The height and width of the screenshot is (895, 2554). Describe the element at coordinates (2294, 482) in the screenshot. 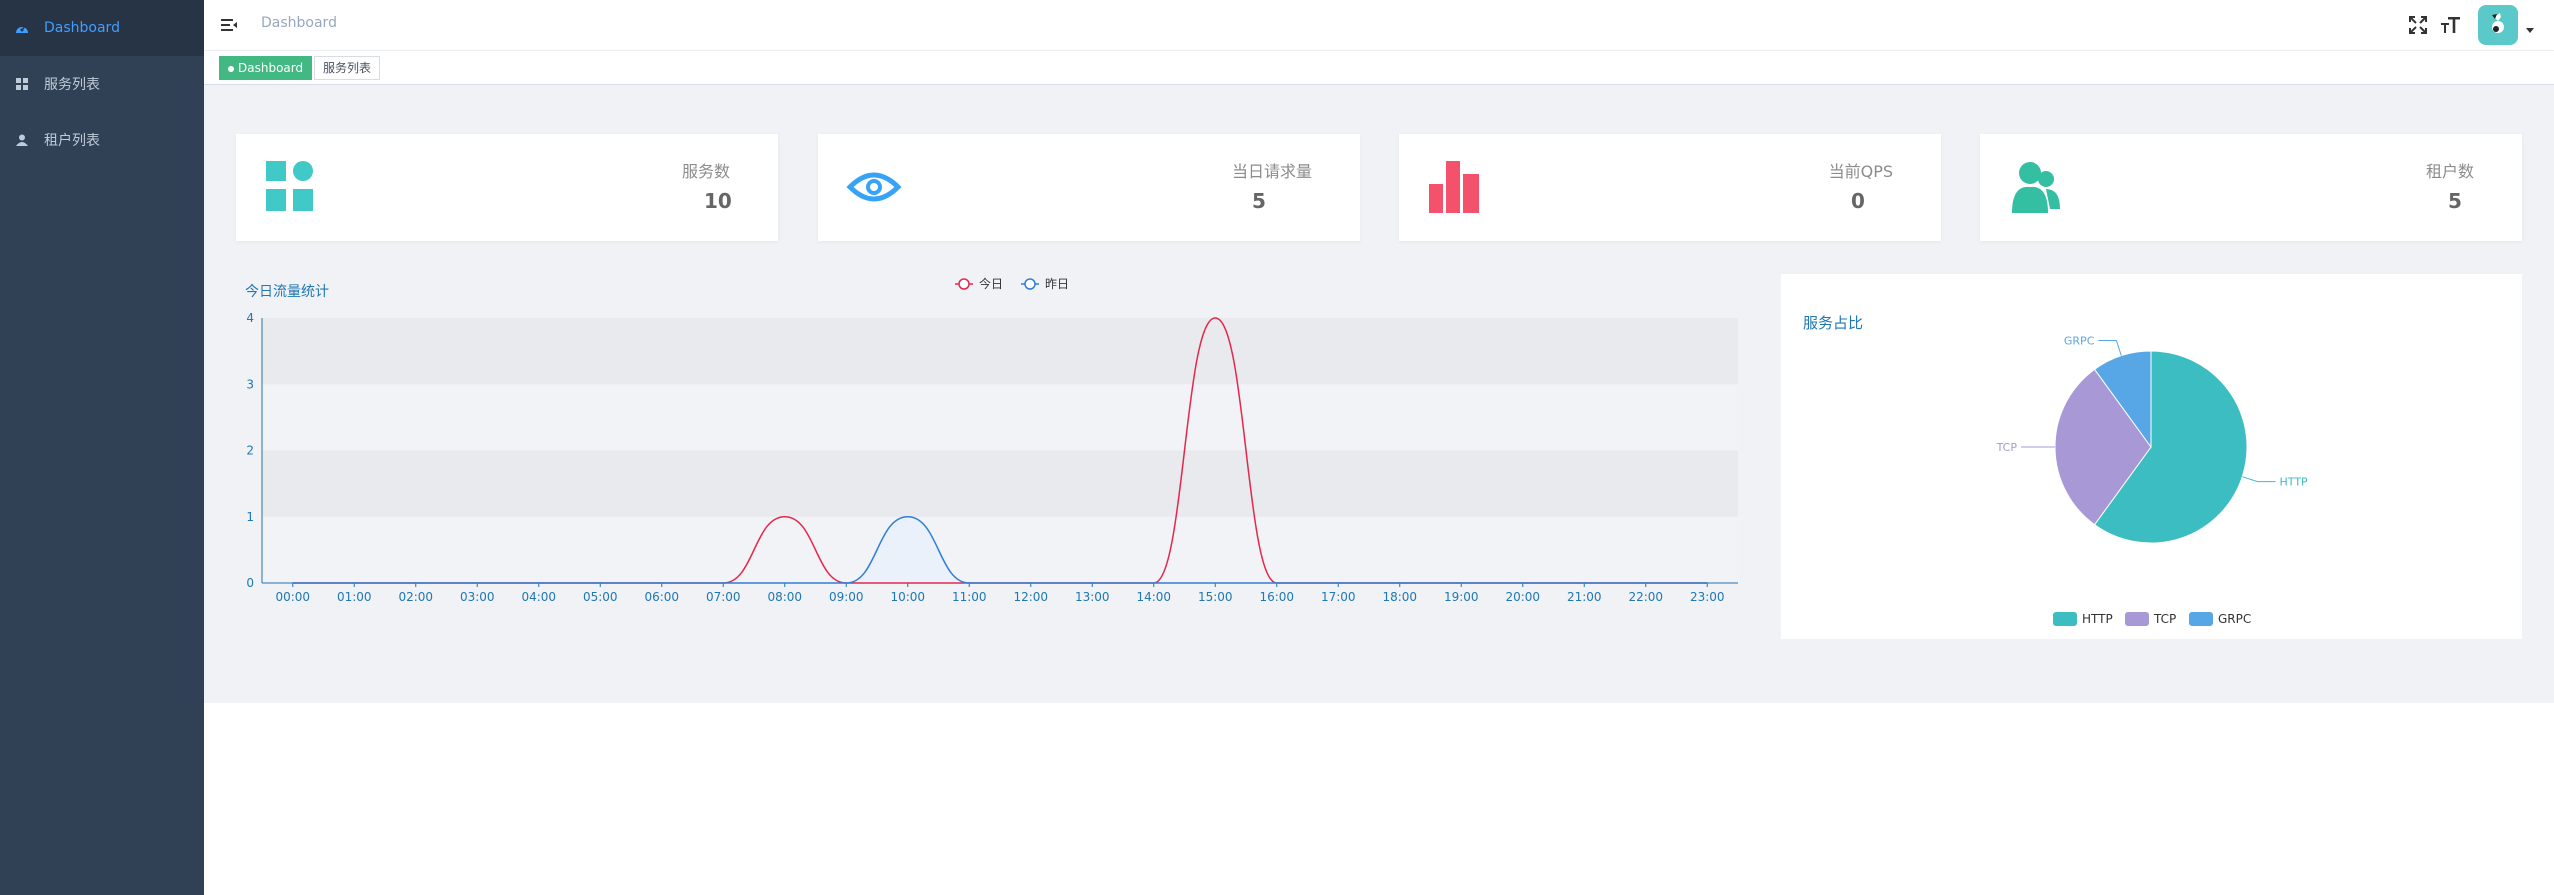

I see `pie-label: HTTP` at that location.